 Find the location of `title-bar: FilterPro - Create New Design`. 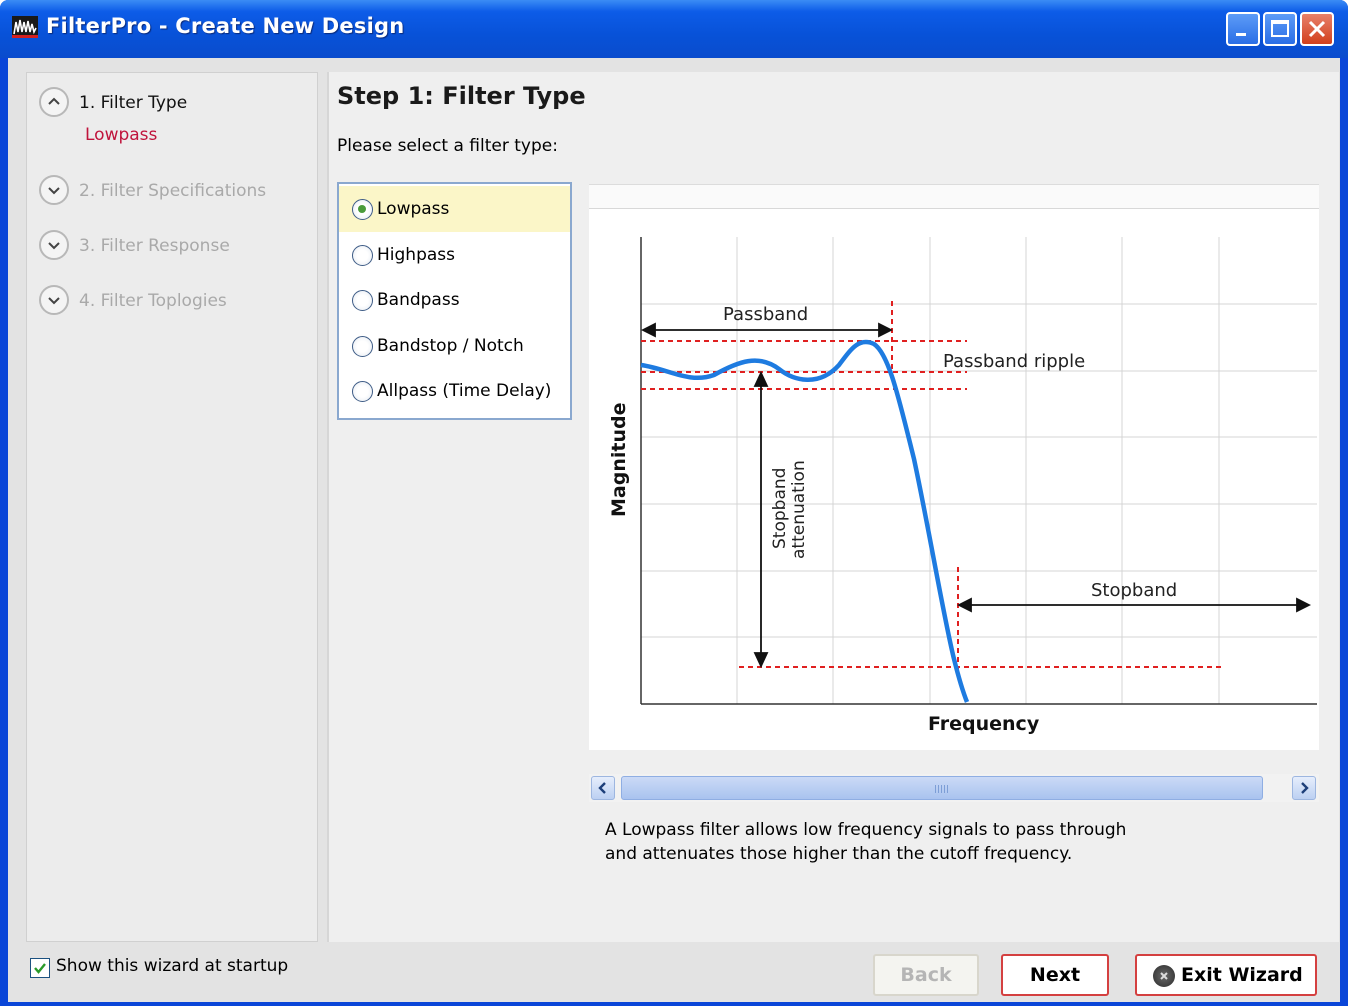

title-bar: FilterPro - Create New Design is located at coordinates (674, 29).